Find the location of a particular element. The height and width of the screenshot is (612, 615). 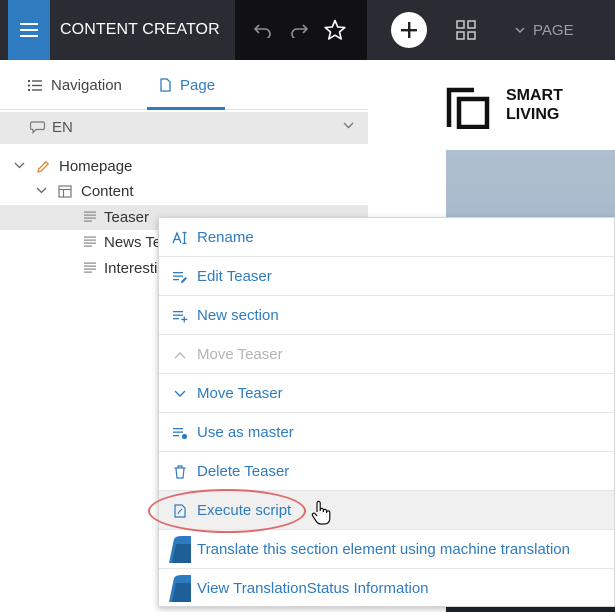

menu-item-label: Delete Teaser is located at coordinates (243, 471).